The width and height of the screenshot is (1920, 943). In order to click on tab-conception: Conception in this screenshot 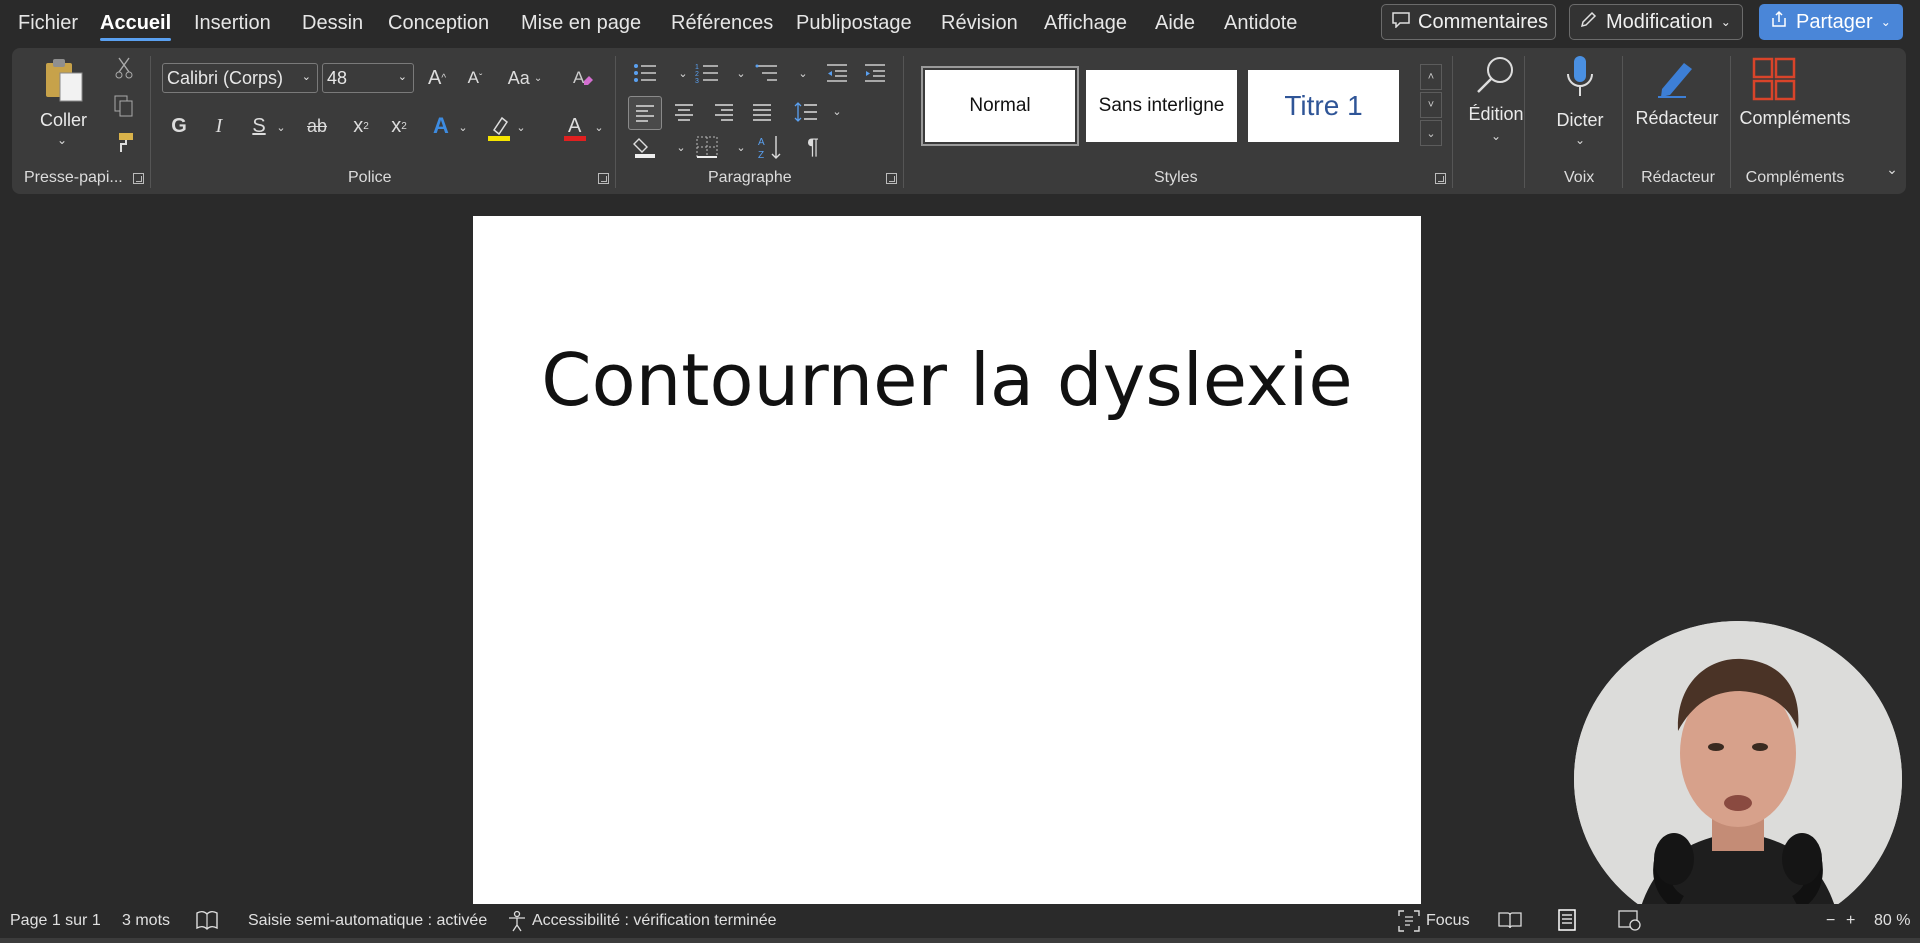, I will do `click(438, 23)`.